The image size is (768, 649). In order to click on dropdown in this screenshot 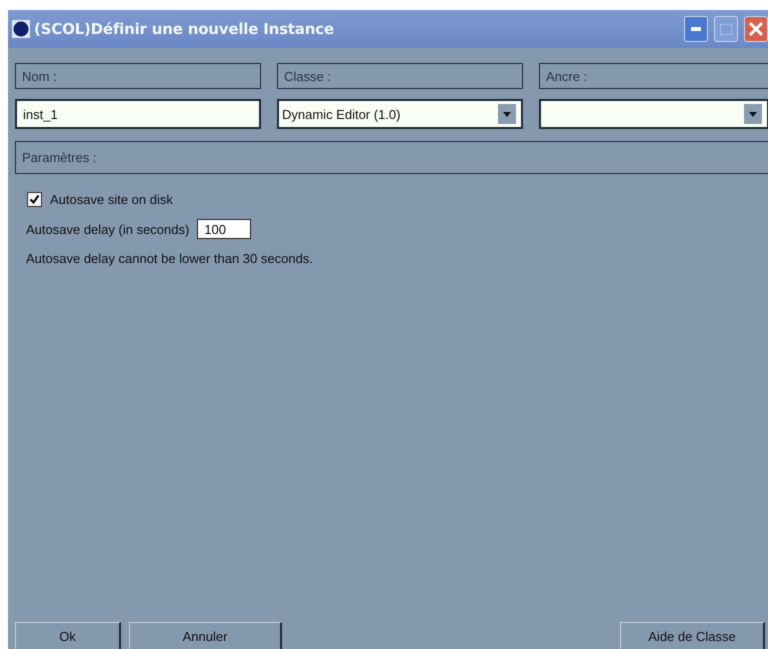, I will do `click(653, 114)`.